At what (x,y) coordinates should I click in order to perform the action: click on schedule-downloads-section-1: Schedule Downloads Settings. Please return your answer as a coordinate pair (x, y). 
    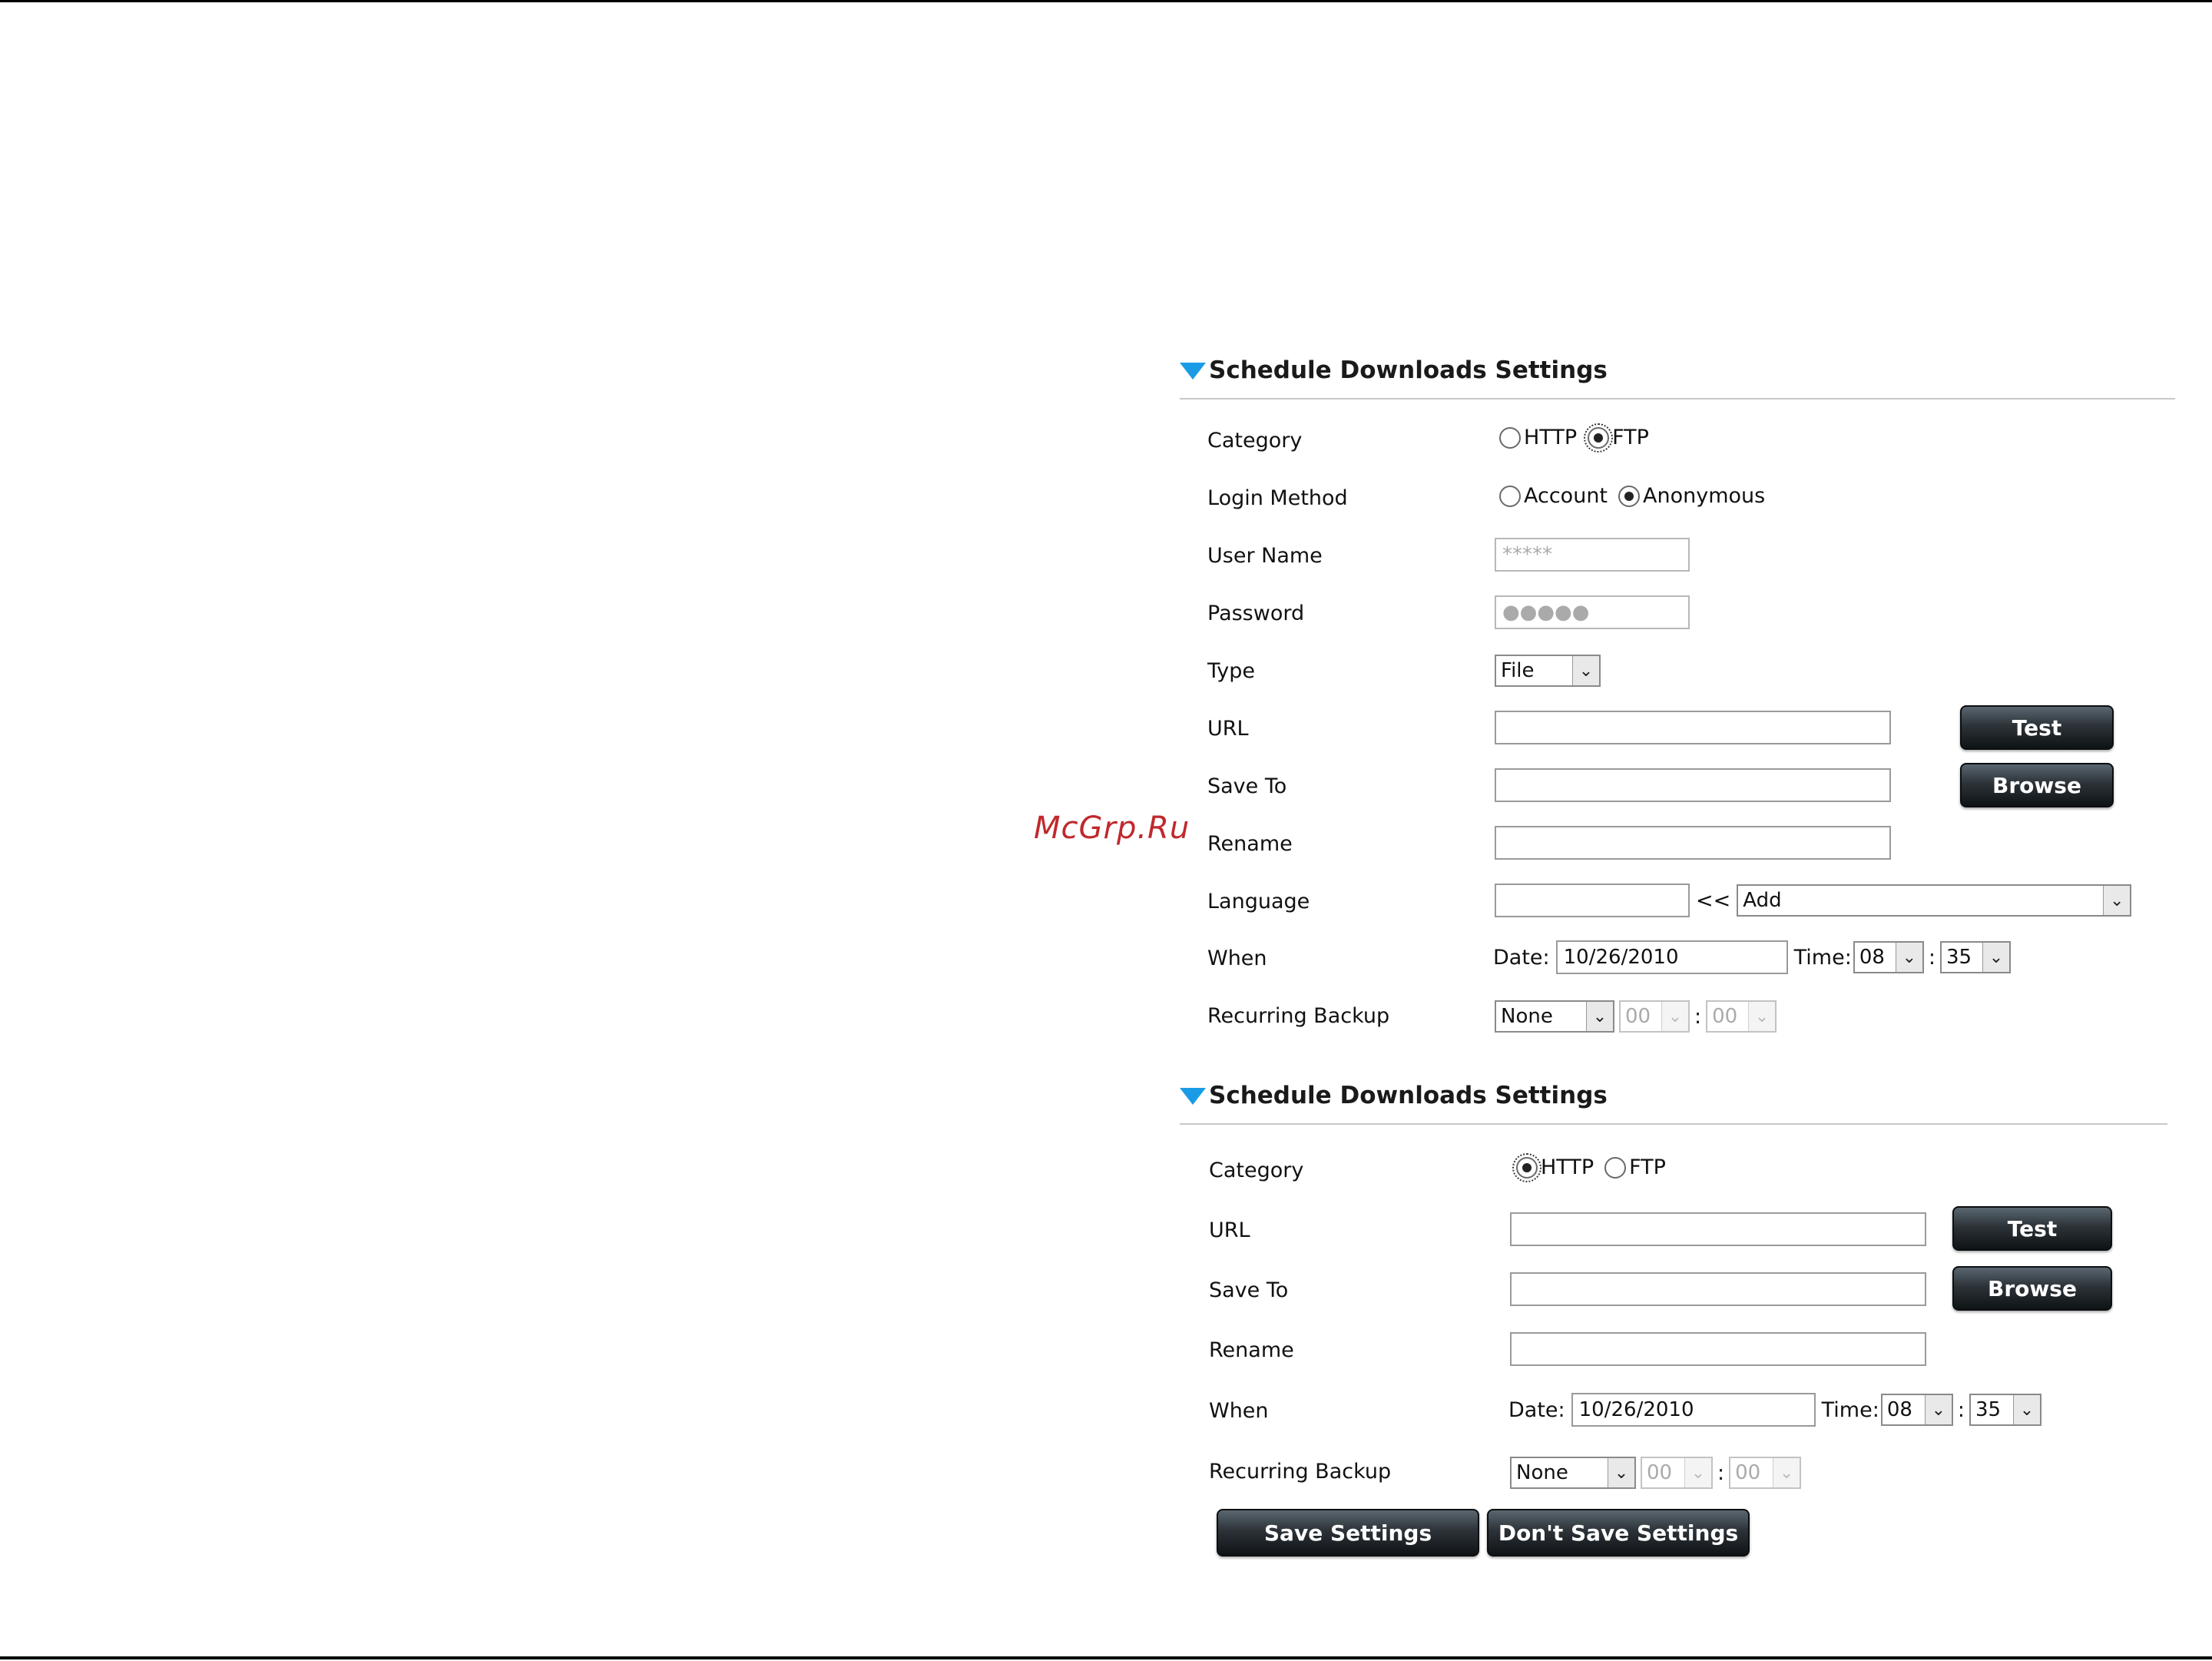
    Looking at the image, I should click on (1677, 376).